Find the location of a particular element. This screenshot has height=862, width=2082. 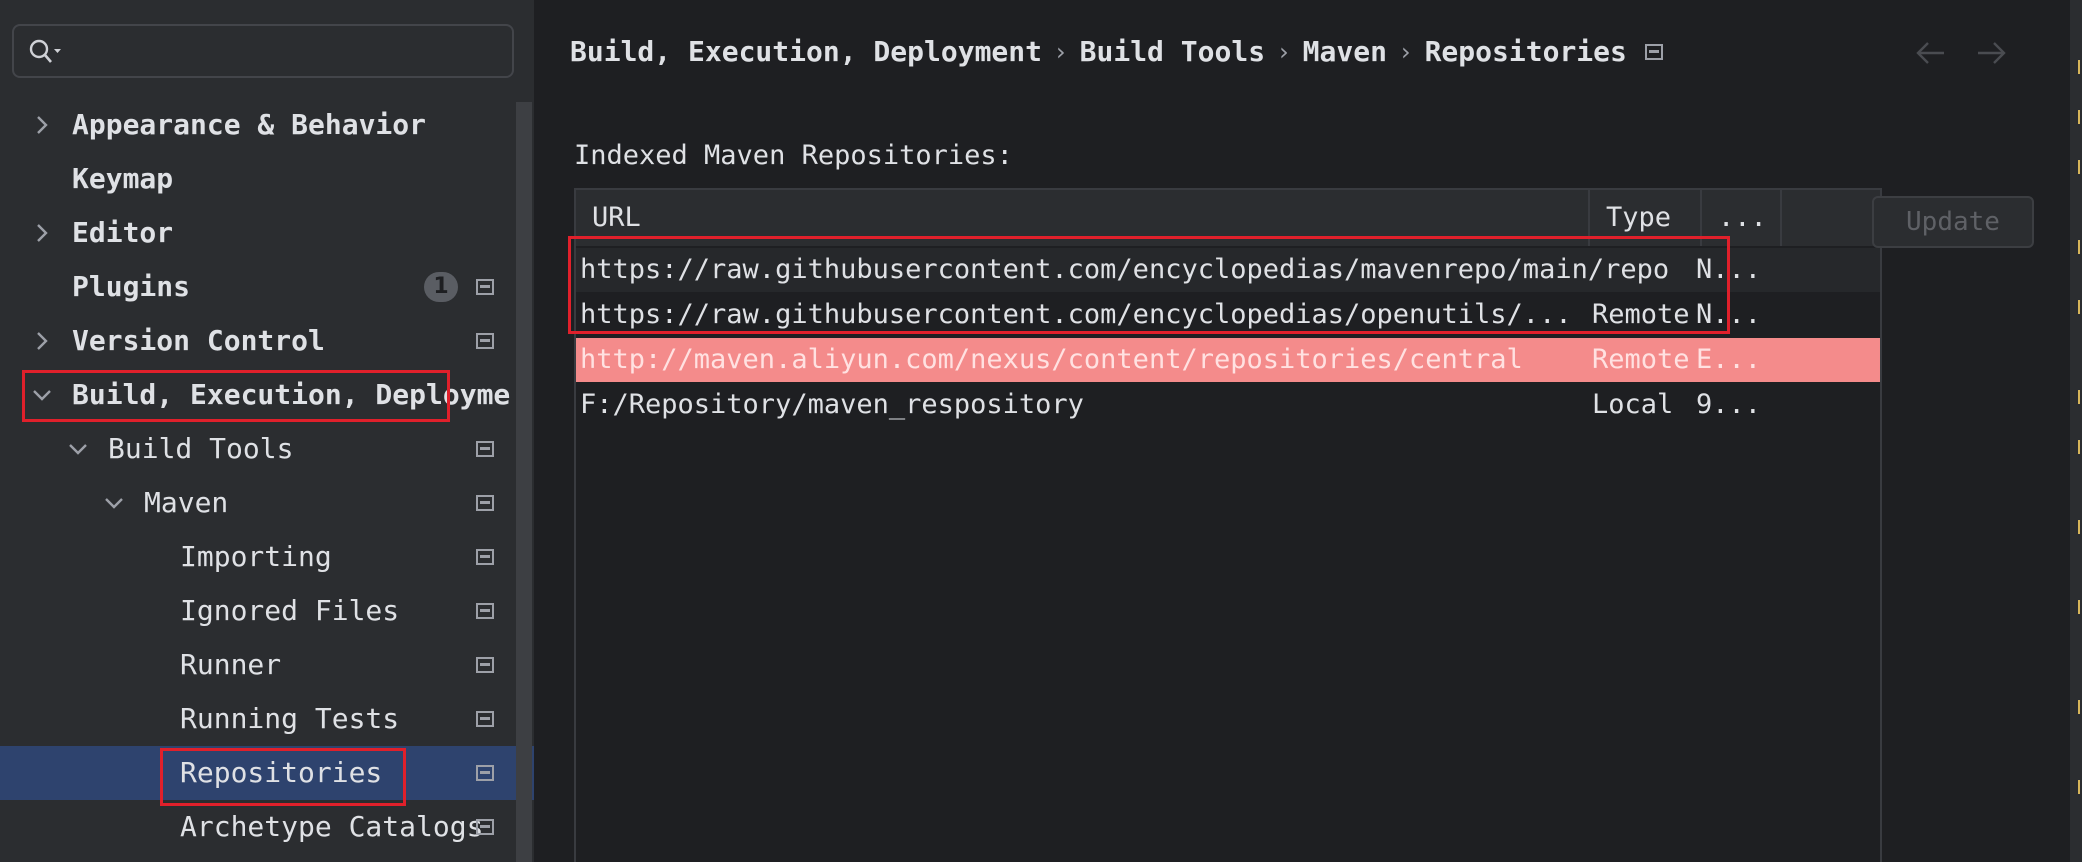

sidebar-item: Keymap is located at coordinates (258, 179).